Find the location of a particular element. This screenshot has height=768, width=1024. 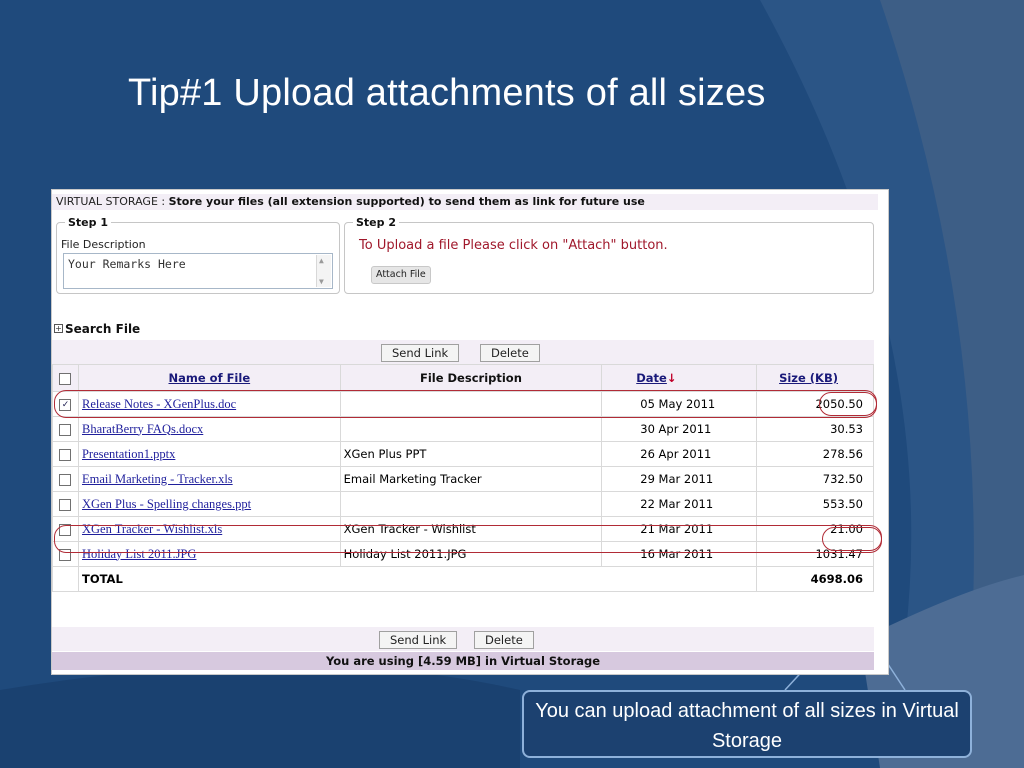

file-link: Email Marketing - Tracker.xls is located at coordinates (157, 479).